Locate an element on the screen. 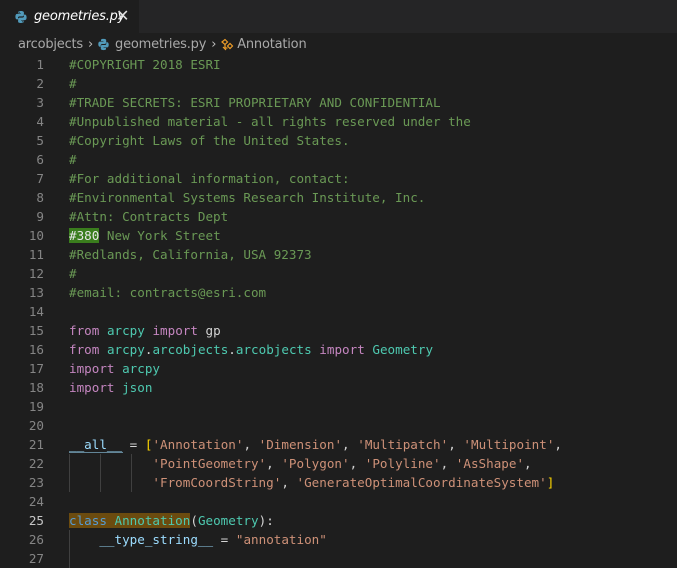  code-text: import arcpy is located at coordinates (115, 368).